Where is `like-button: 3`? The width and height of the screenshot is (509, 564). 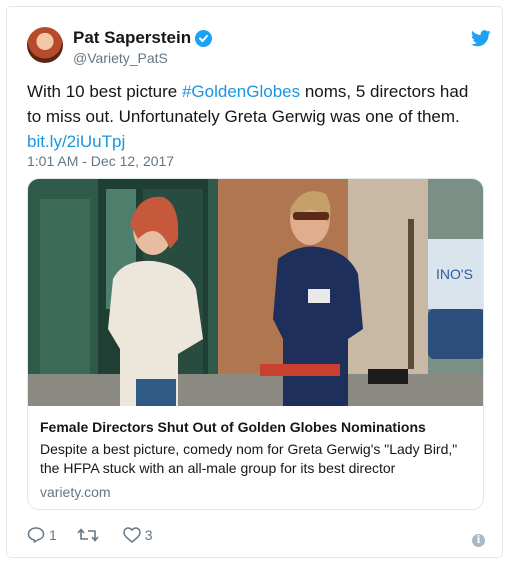 like-button: 3 is located at coordinates (138, 535).